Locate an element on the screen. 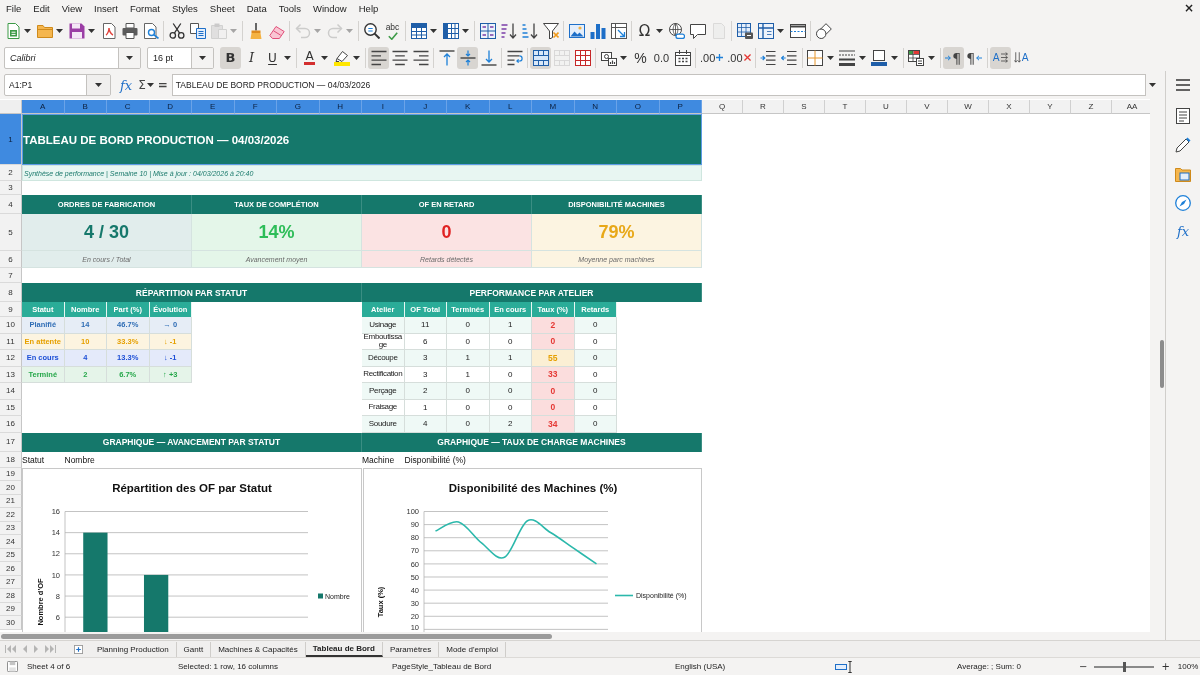  row-header: 28 is located at coordinates (11, 596).